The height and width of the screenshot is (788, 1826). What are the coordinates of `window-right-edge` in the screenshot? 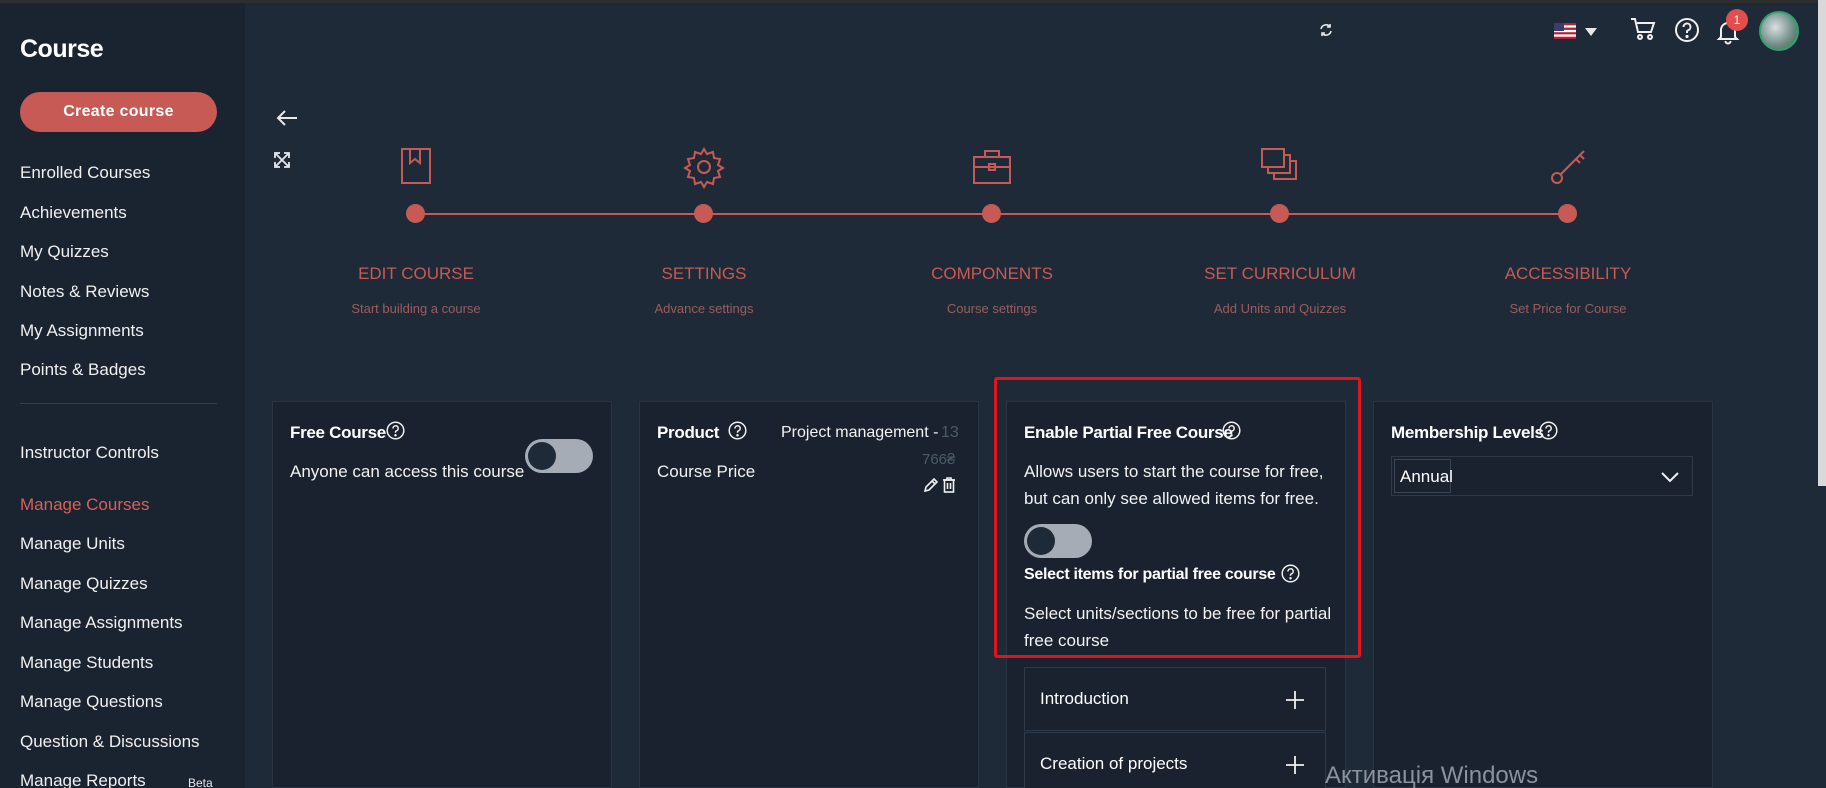 It's located at (1822, 243).